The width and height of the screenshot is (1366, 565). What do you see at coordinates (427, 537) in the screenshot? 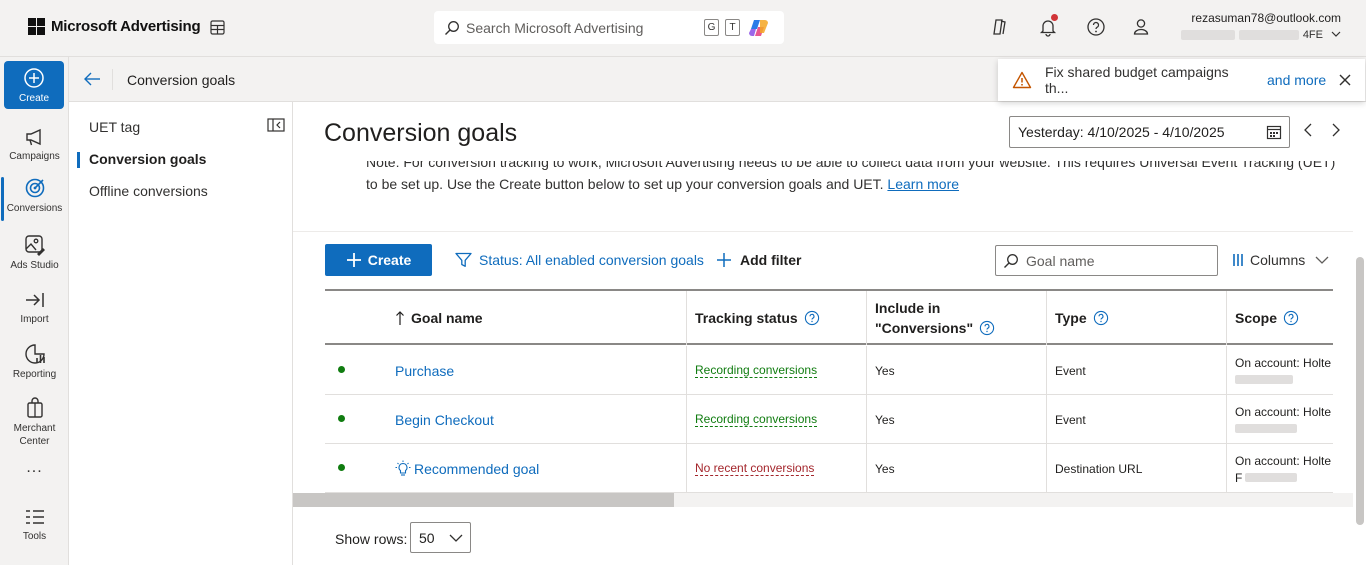
I see `rows-per-page-value: 50` at bounding box center [427, 537].